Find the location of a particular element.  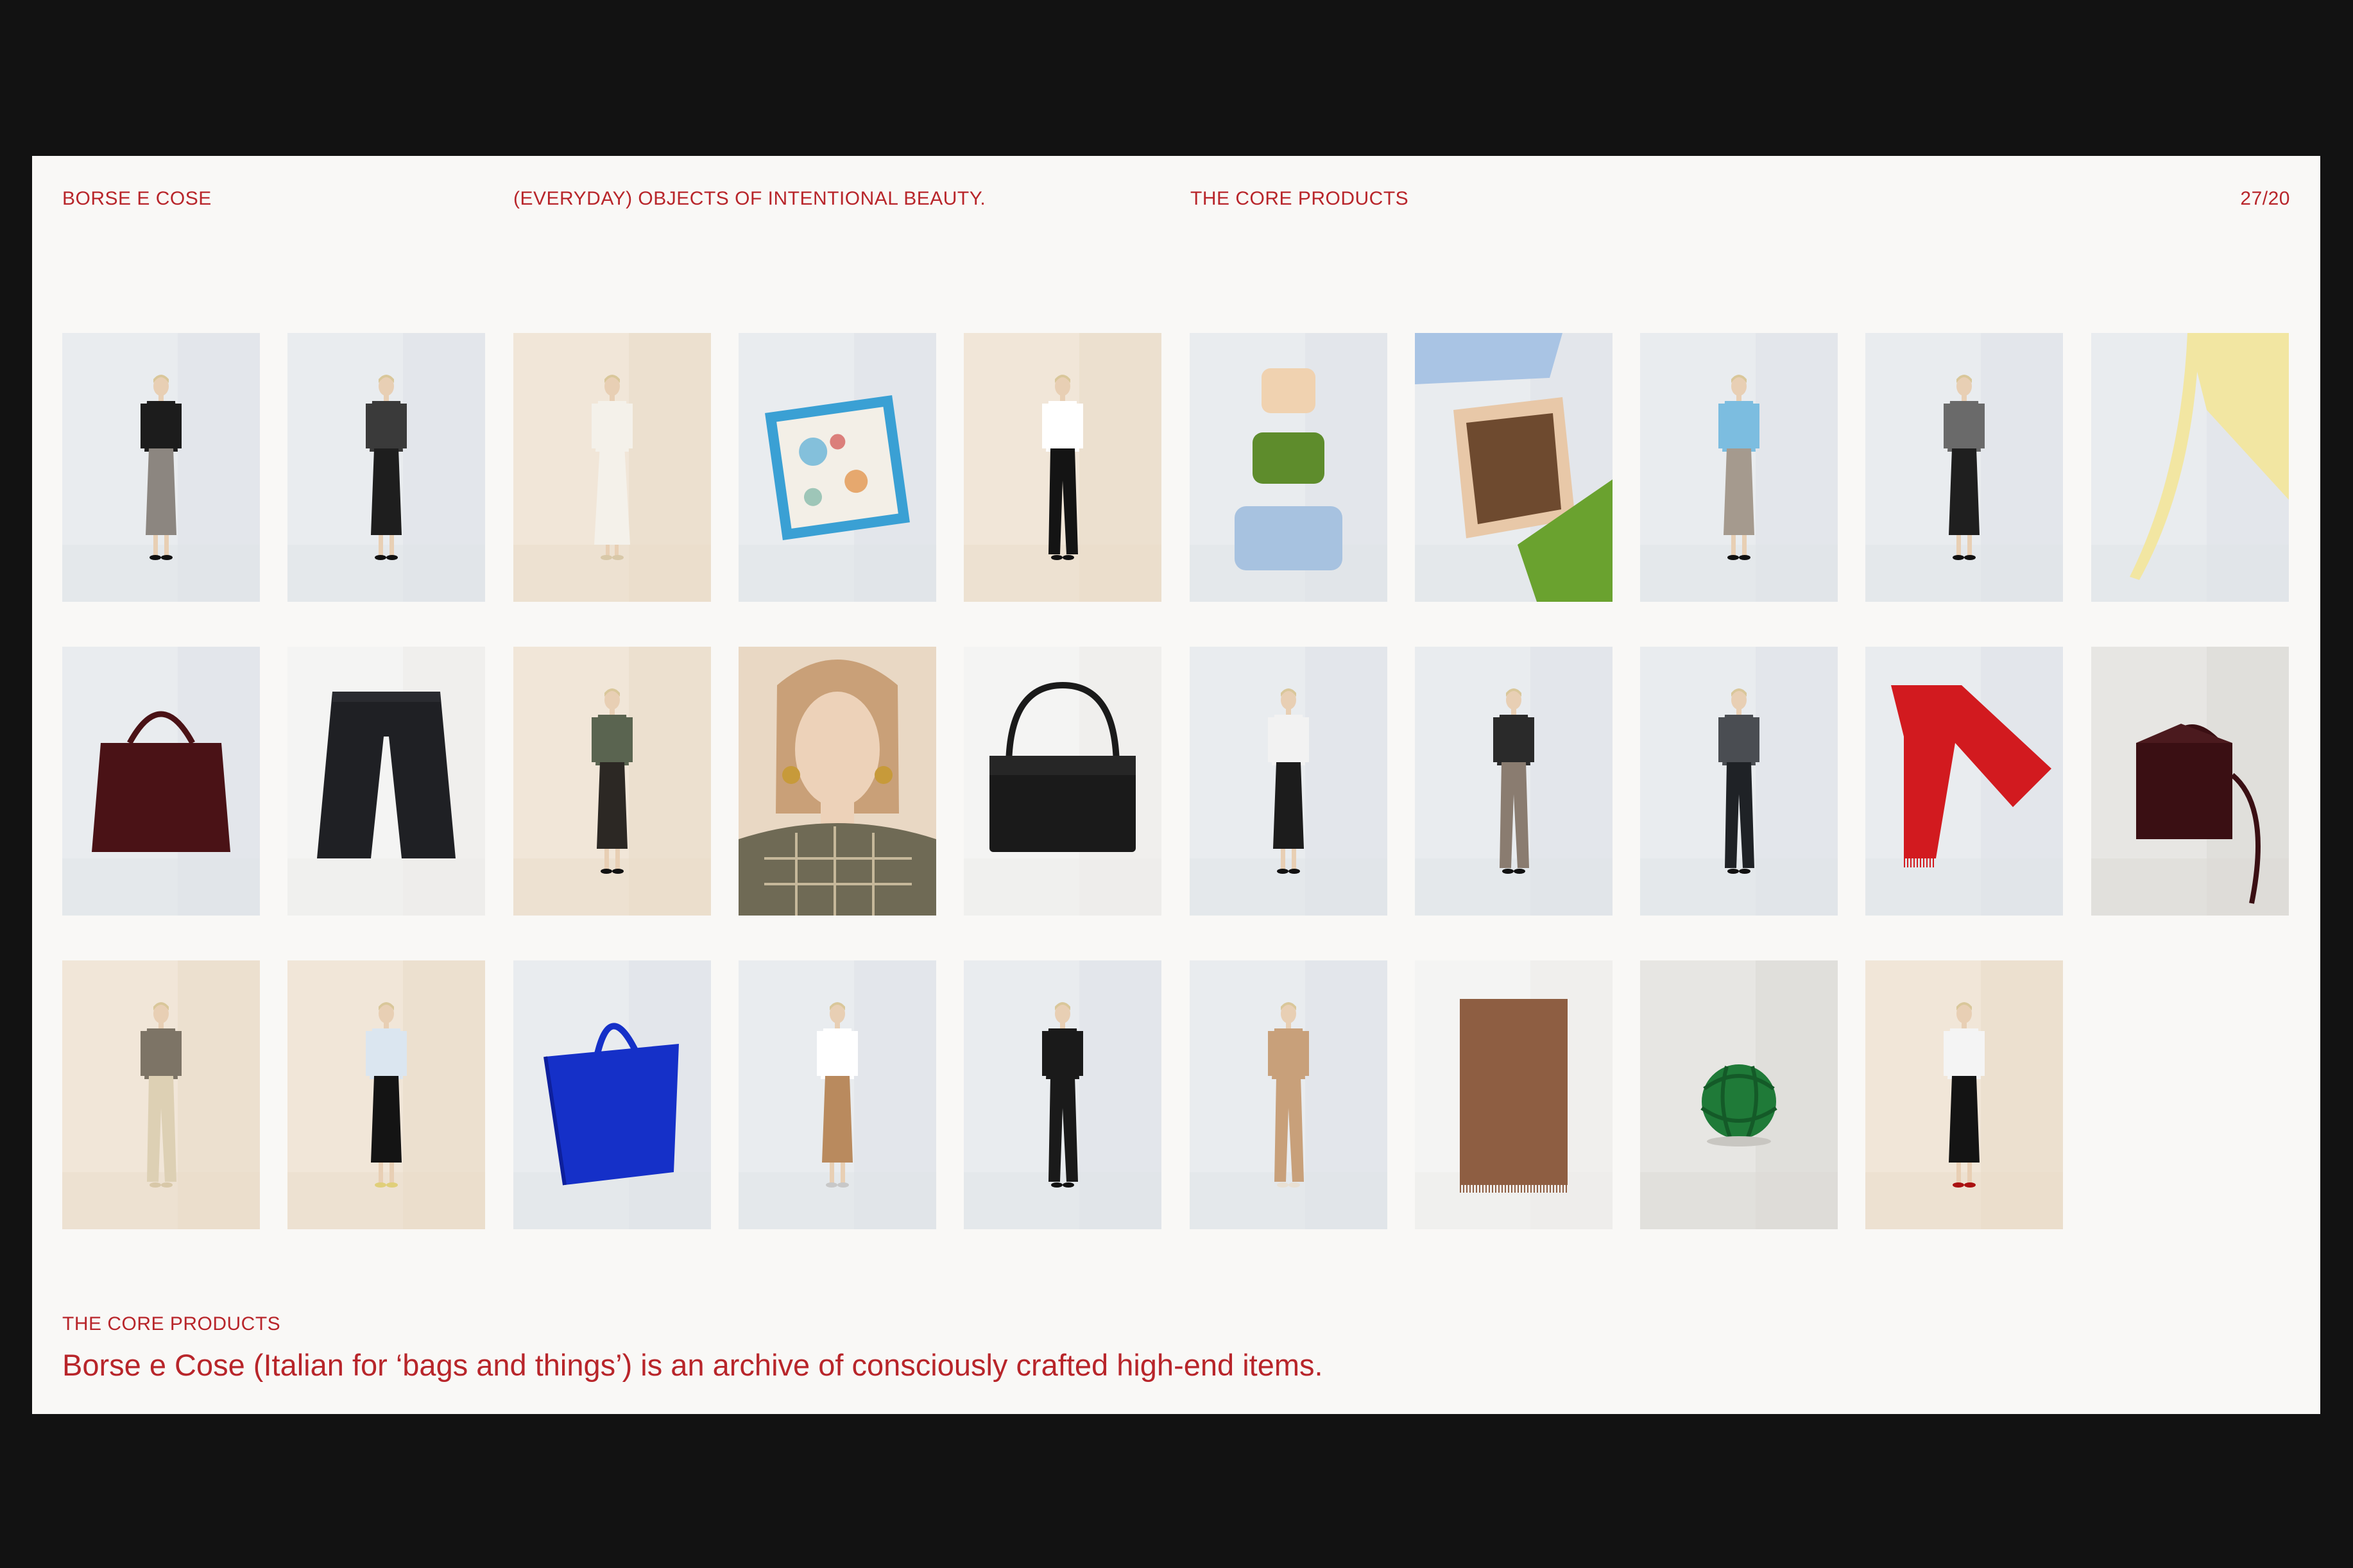

brown-scarf-image is located at coordinates (1514, 1094).